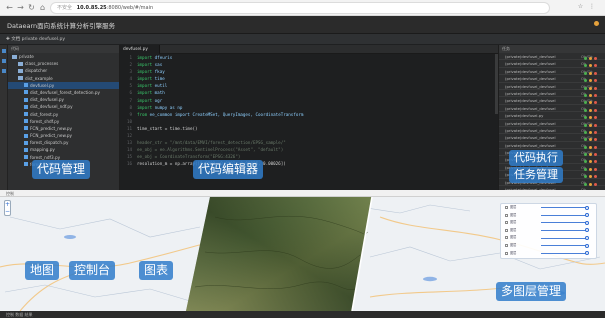  I want to click on tree-file: devfusel.py, so click(63, 85).